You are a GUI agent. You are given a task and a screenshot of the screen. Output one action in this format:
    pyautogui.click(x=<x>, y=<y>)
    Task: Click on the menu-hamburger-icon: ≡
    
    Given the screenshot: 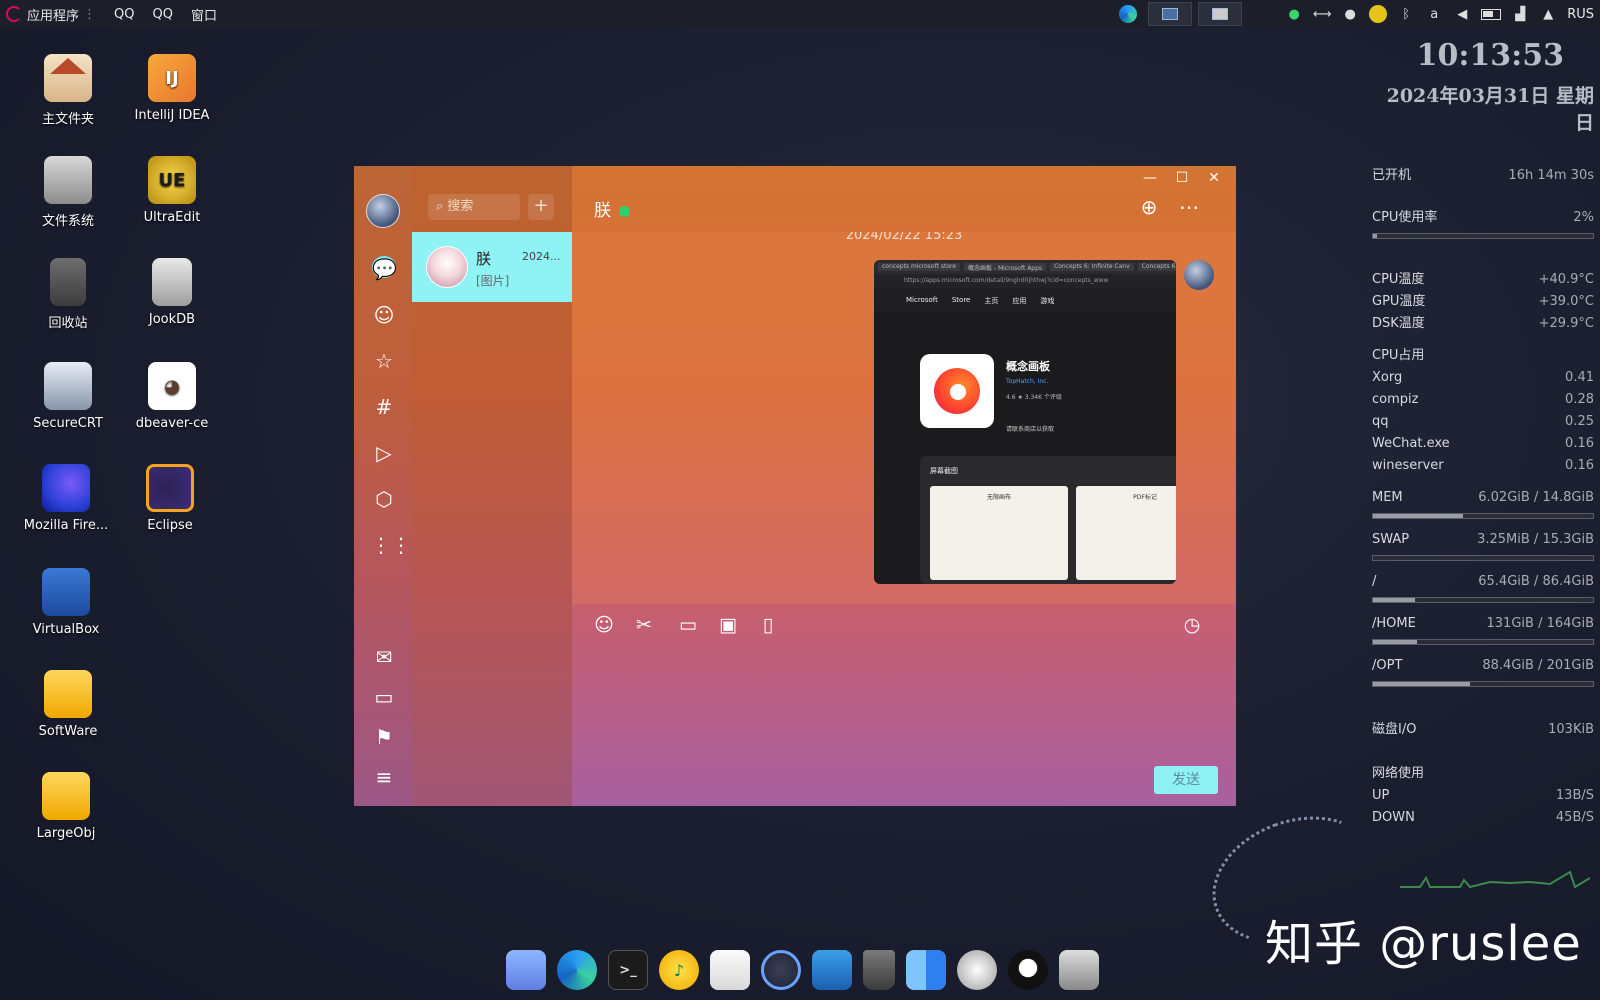 What is the action you would take?
    pyautogui.click(x=384, y=777)
    